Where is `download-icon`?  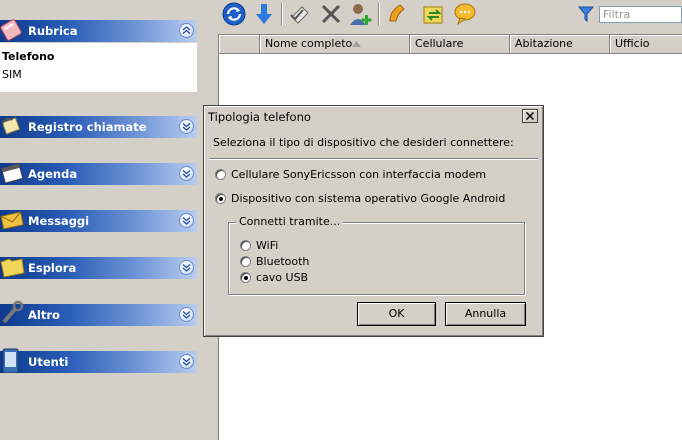 download-icon is located at coordinates (264, 14).